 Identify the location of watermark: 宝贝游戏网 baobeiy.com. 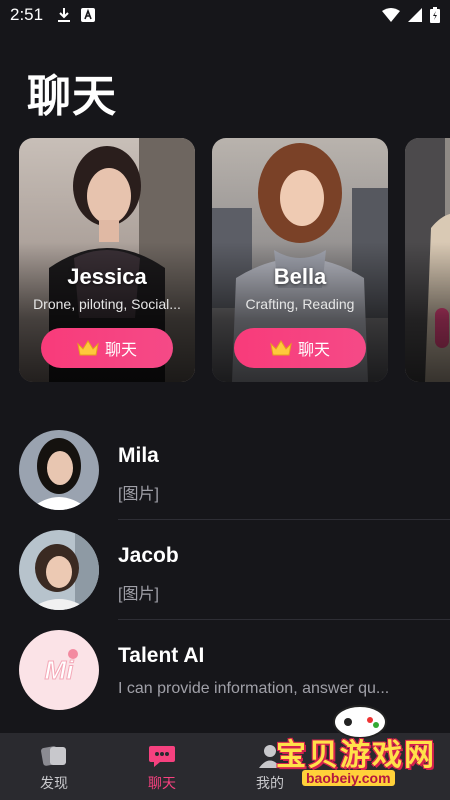
(360, 750).